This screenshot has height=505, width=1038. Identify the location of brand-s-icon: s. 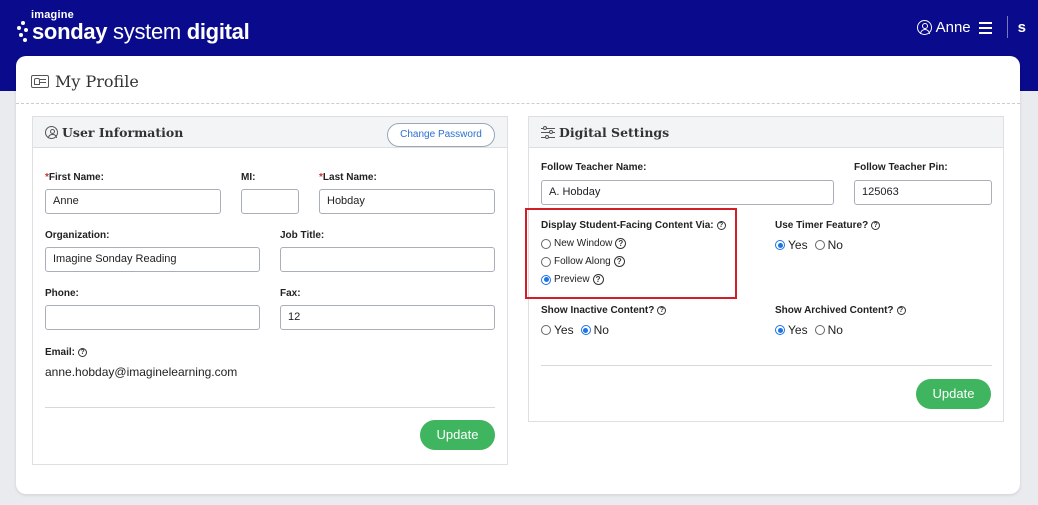
(1022, 27).